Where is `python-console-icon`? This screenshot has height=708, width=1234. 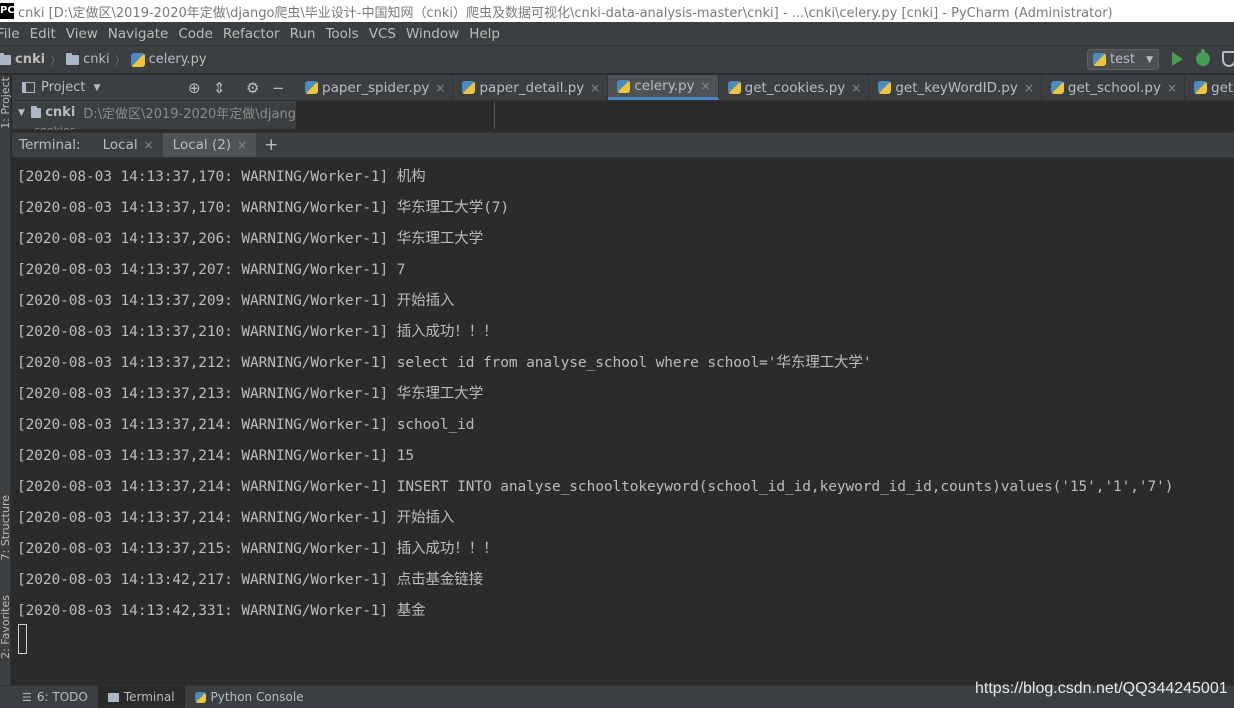 python-console-icon is located at coordinates (200, 697).